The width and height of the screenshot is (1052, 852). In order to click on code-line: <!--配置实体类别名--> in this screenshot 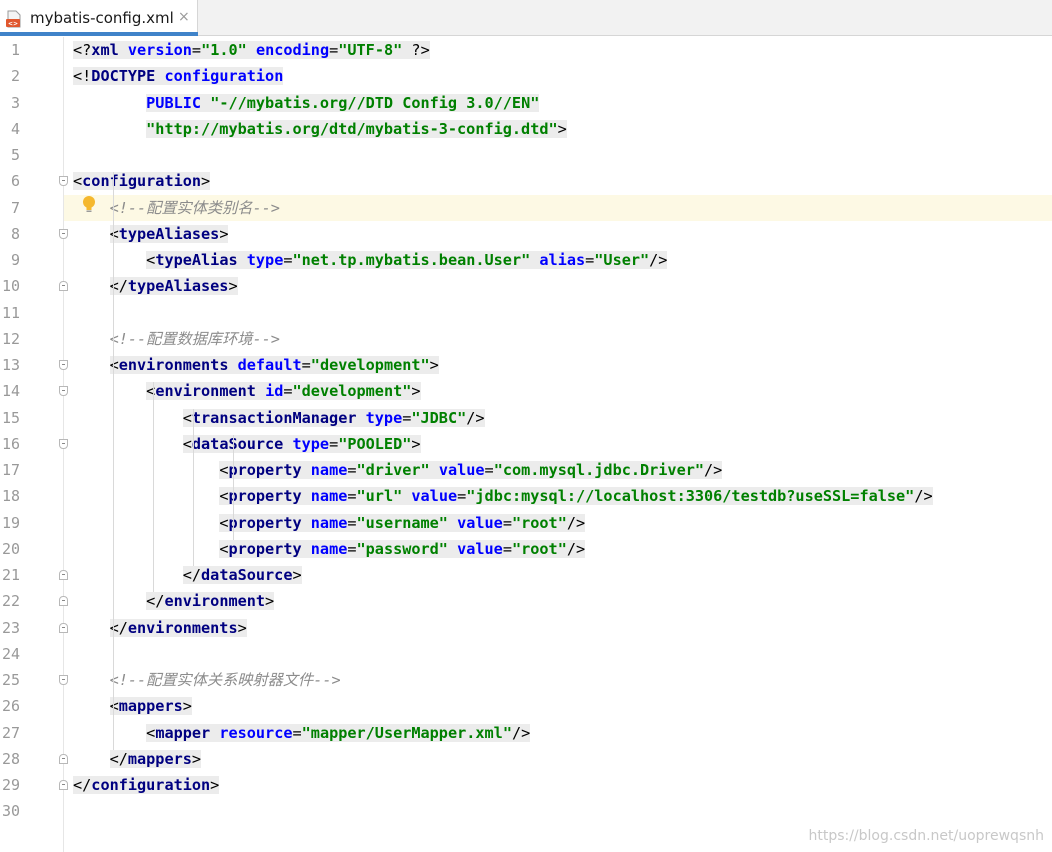, I will do `click(176, 208)`.